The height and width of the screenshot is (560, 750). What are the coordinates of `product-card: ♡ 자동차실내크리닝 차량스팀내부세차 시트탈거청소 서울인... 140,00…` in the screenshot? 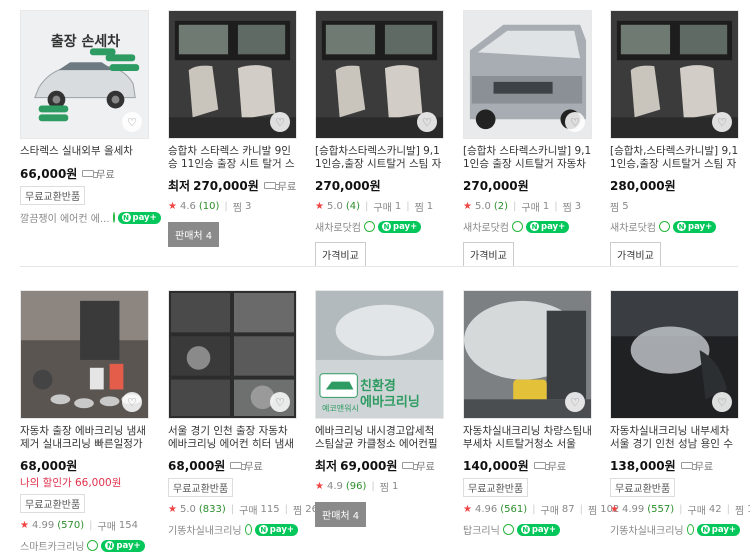 It's located at (541, 408).